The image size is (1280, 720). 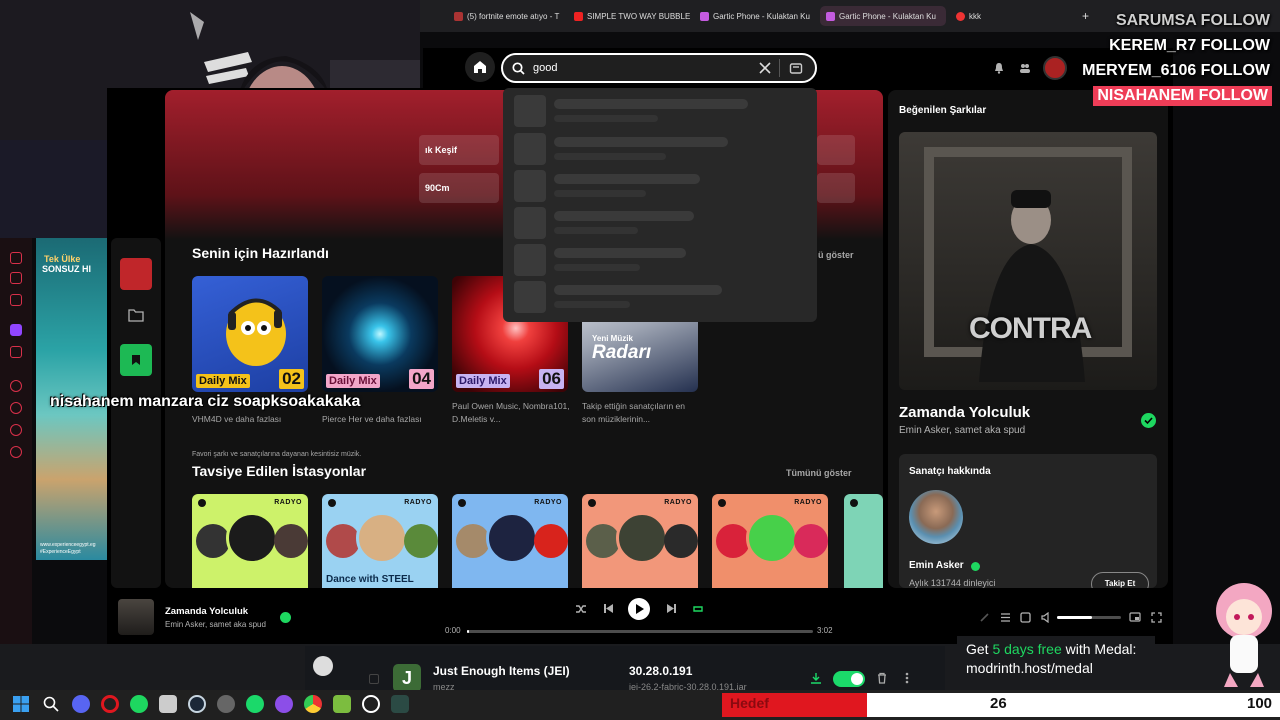 I want to click on saved-episodes-item, so click(x=136, y=360).